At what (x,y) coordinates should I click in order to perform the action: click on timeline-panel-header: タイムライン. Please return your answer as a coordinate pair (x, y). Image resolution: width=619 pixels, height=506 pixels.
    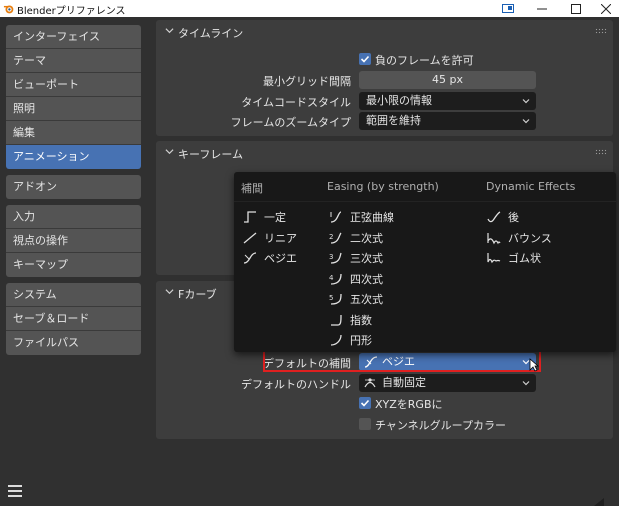
    Looking at the image, I should click on (384, 32).